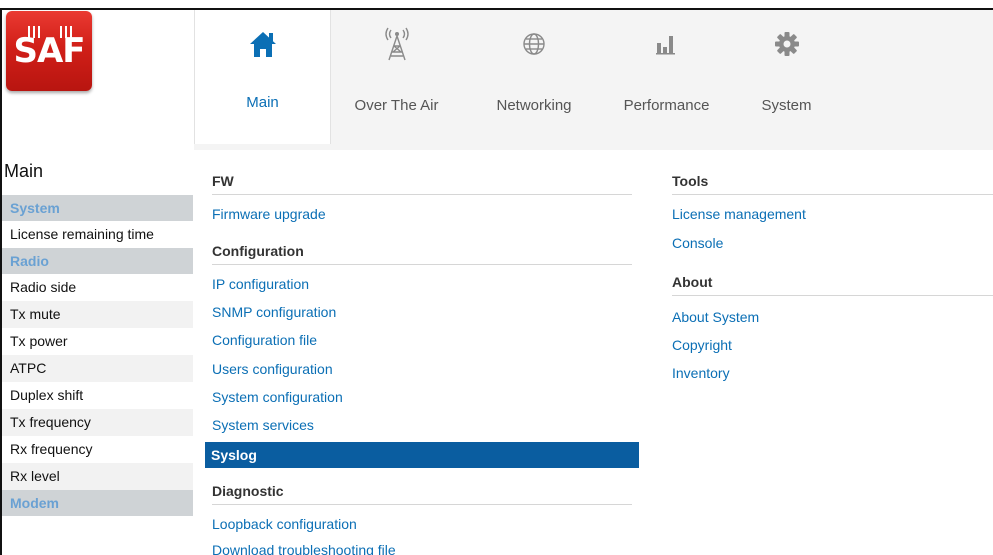 The height and width of the screenshot is (555, 993). I want to click on sidebar-item-tx-mute: Tx mute, so click(97, 314).